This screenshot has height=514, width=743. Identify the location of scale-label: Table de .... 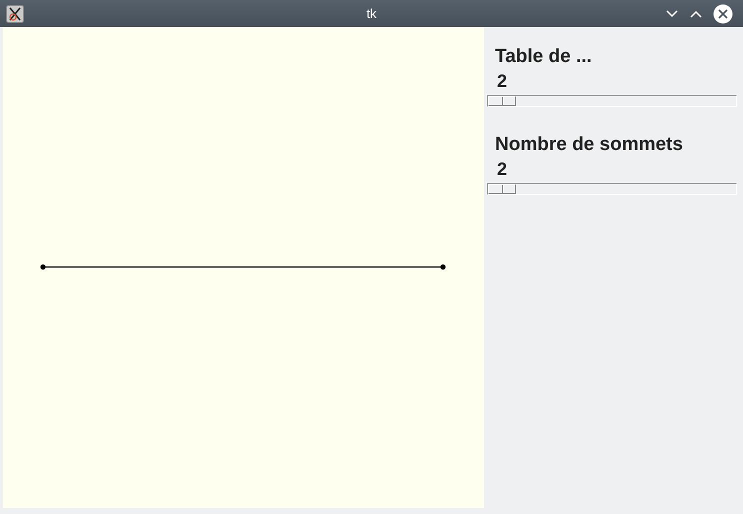
(544, 57).